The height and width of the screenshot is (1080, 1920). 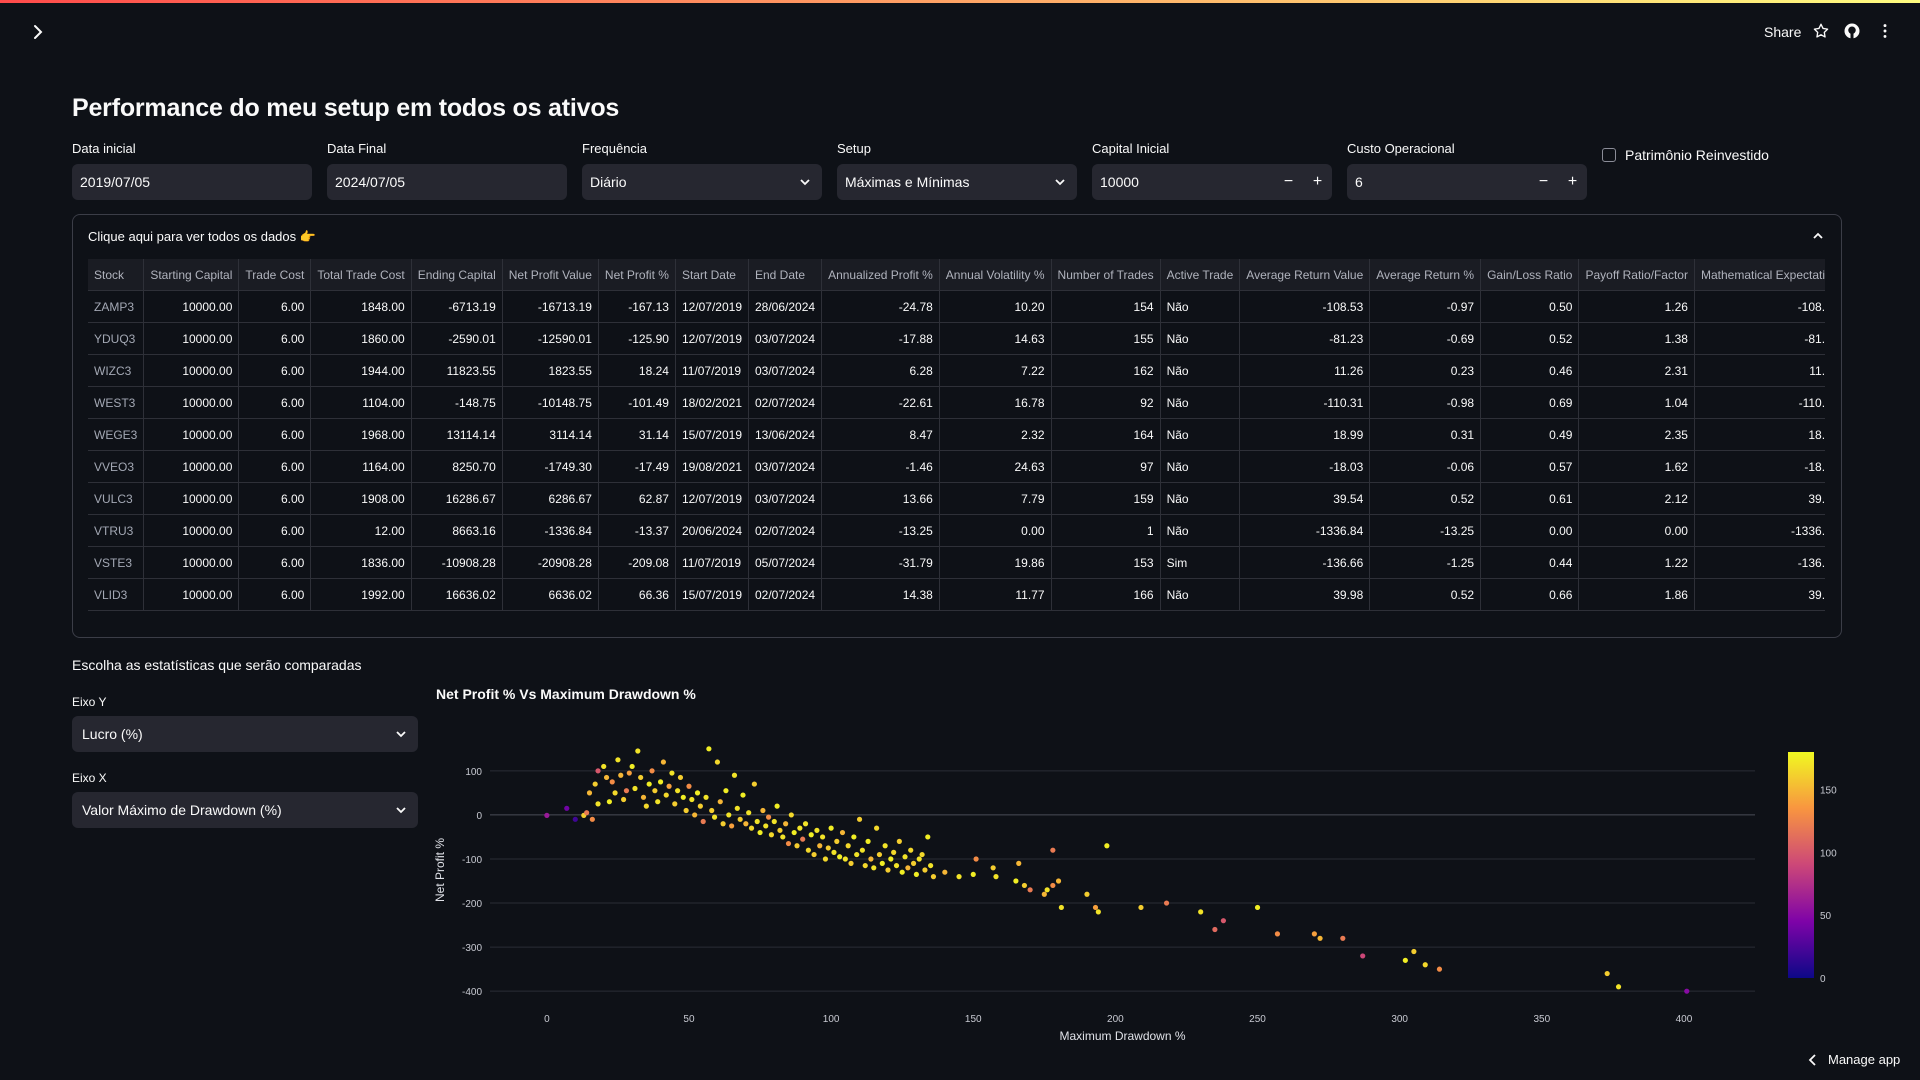 What do you see at coordinates (1467, 182) in the screenshot?
I see `operational-cost-input: 6 − +` at bounding box center [1467, 182].